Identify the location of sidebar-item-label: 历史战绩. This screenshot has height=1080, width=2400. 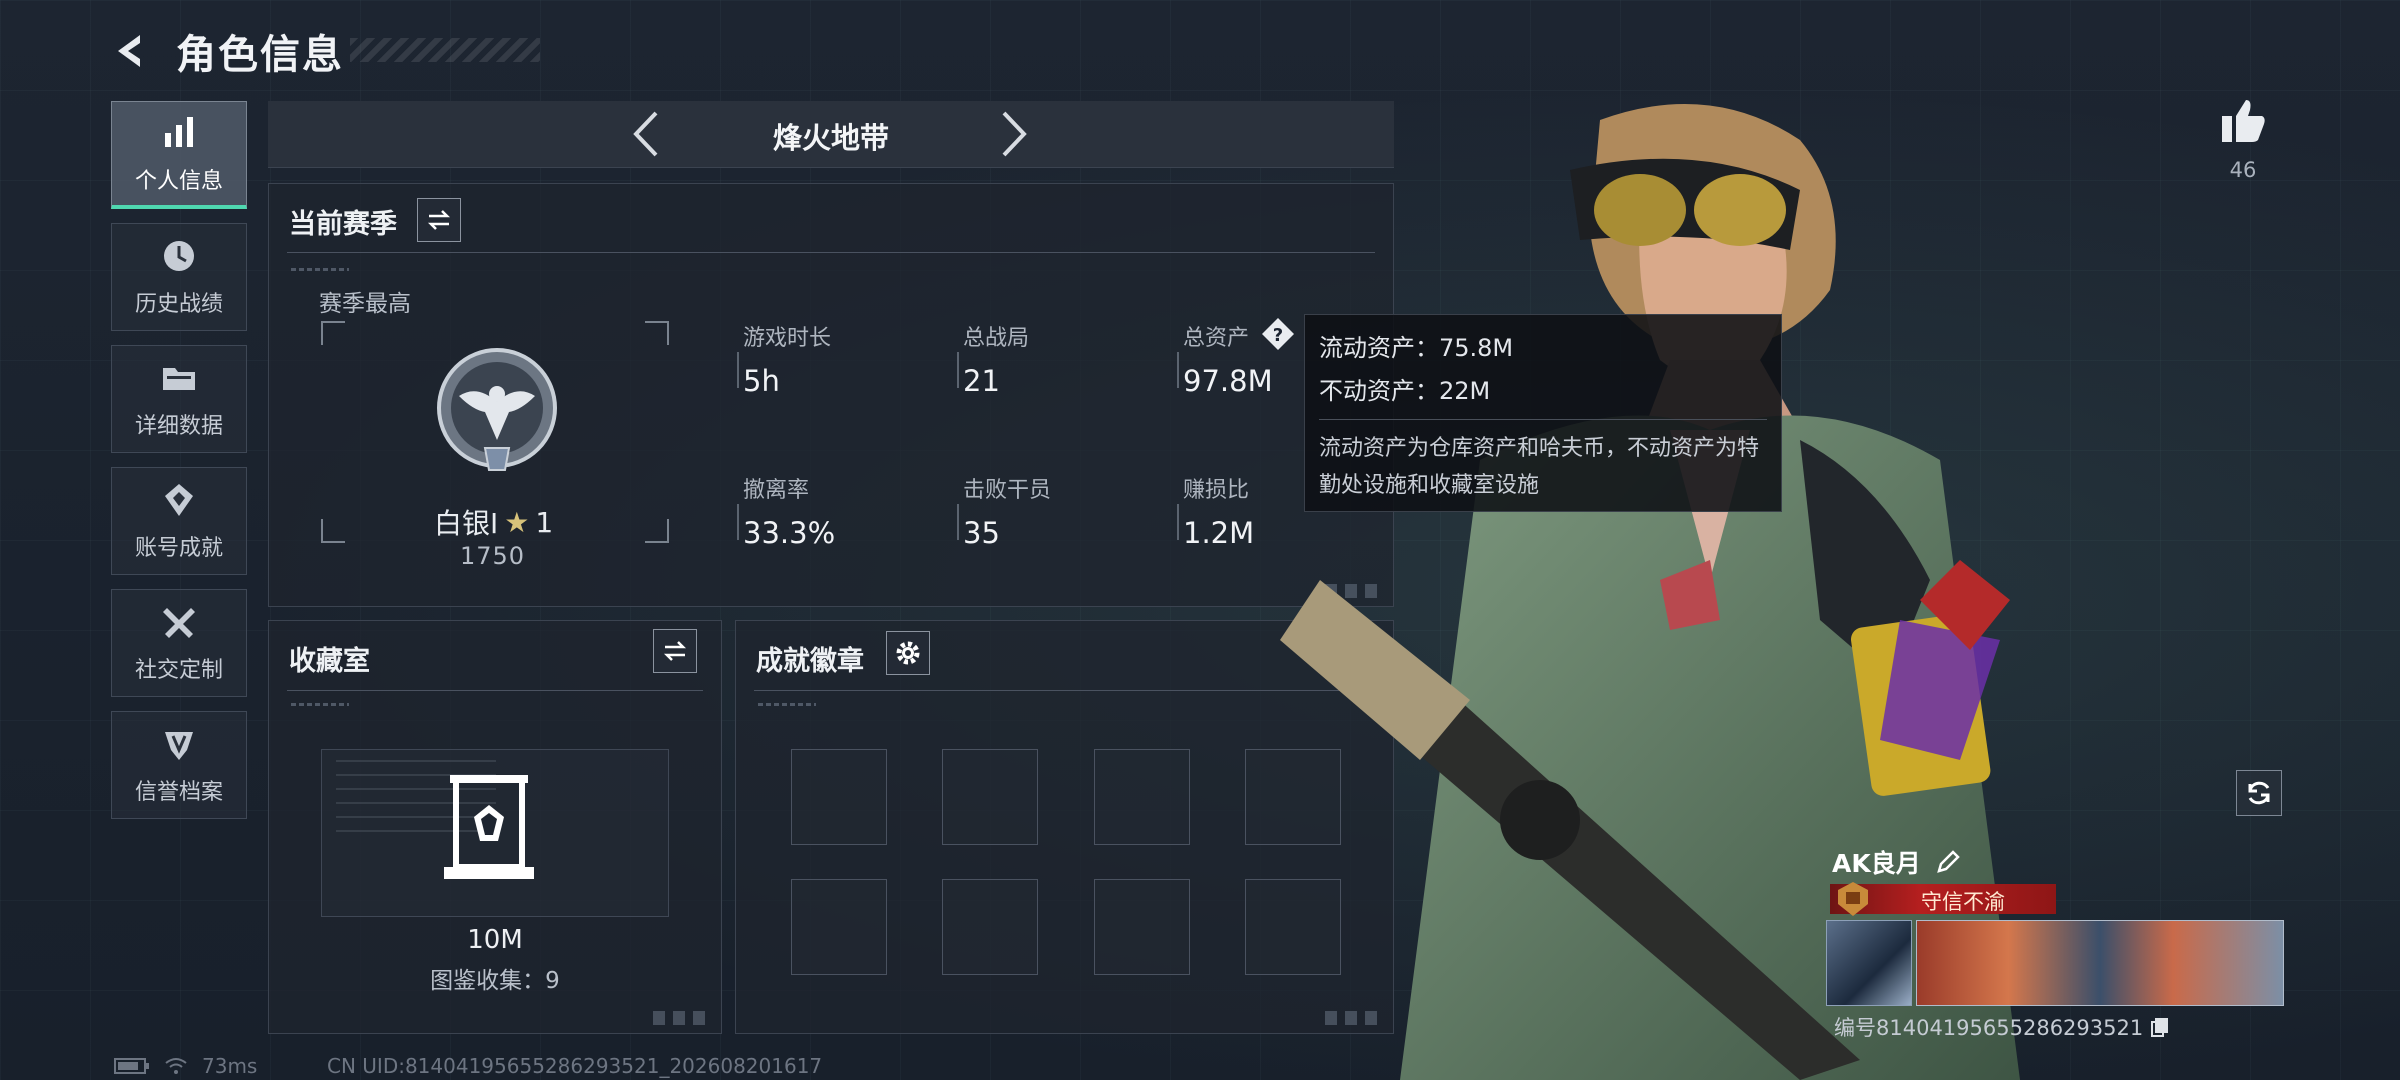
(178, 304).